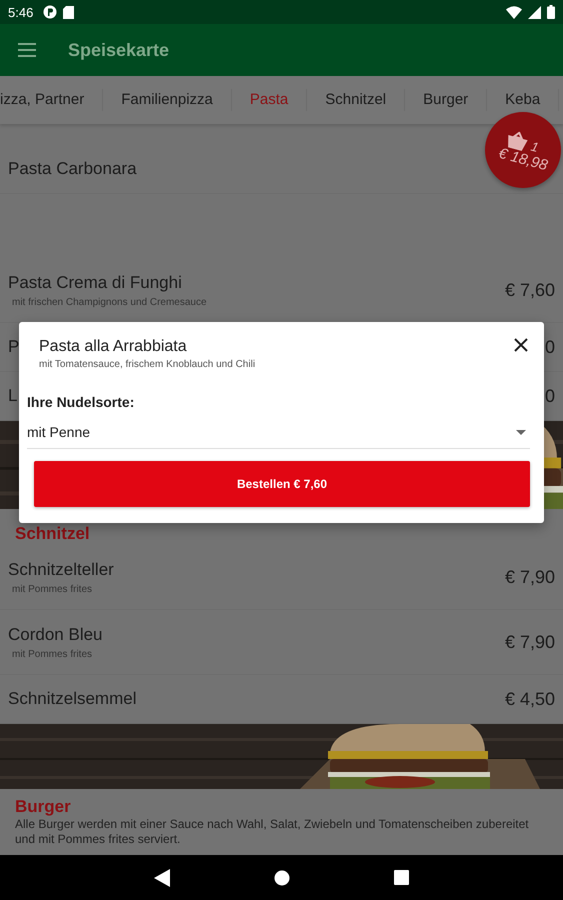 This screenshot has height=900, width=563. What do you see at coordinates (551, 12) in the screenshot?
I see `battery-icon` at bounding box center [551, 12].